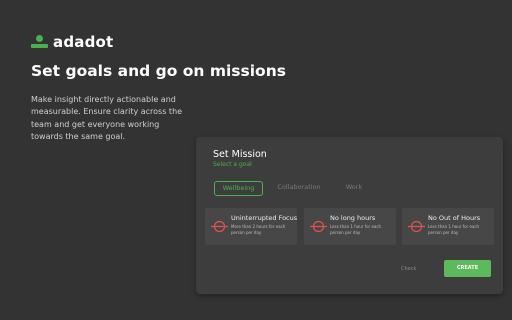  What do you see at coordinates (354, 188) in the screenshot?
I see `tab-work: Work` at bounding box center [354, 188].